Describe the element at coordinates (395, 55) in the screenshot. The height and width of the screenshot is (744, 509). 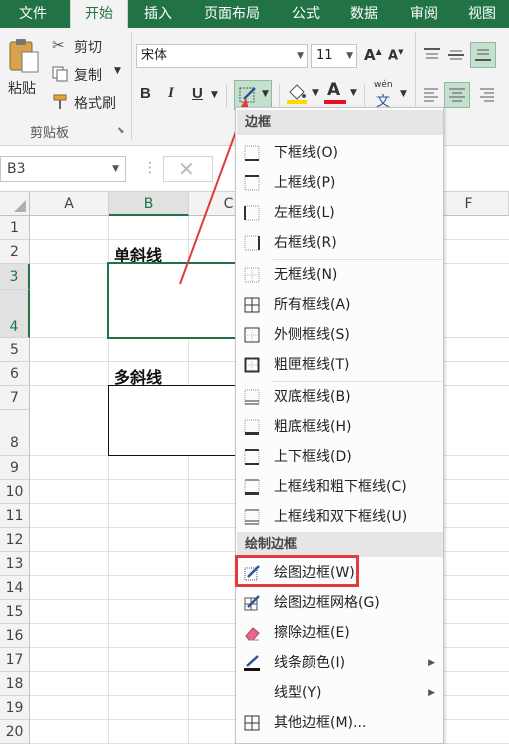
I see `decrease-font-size-button: A▼` at that location.